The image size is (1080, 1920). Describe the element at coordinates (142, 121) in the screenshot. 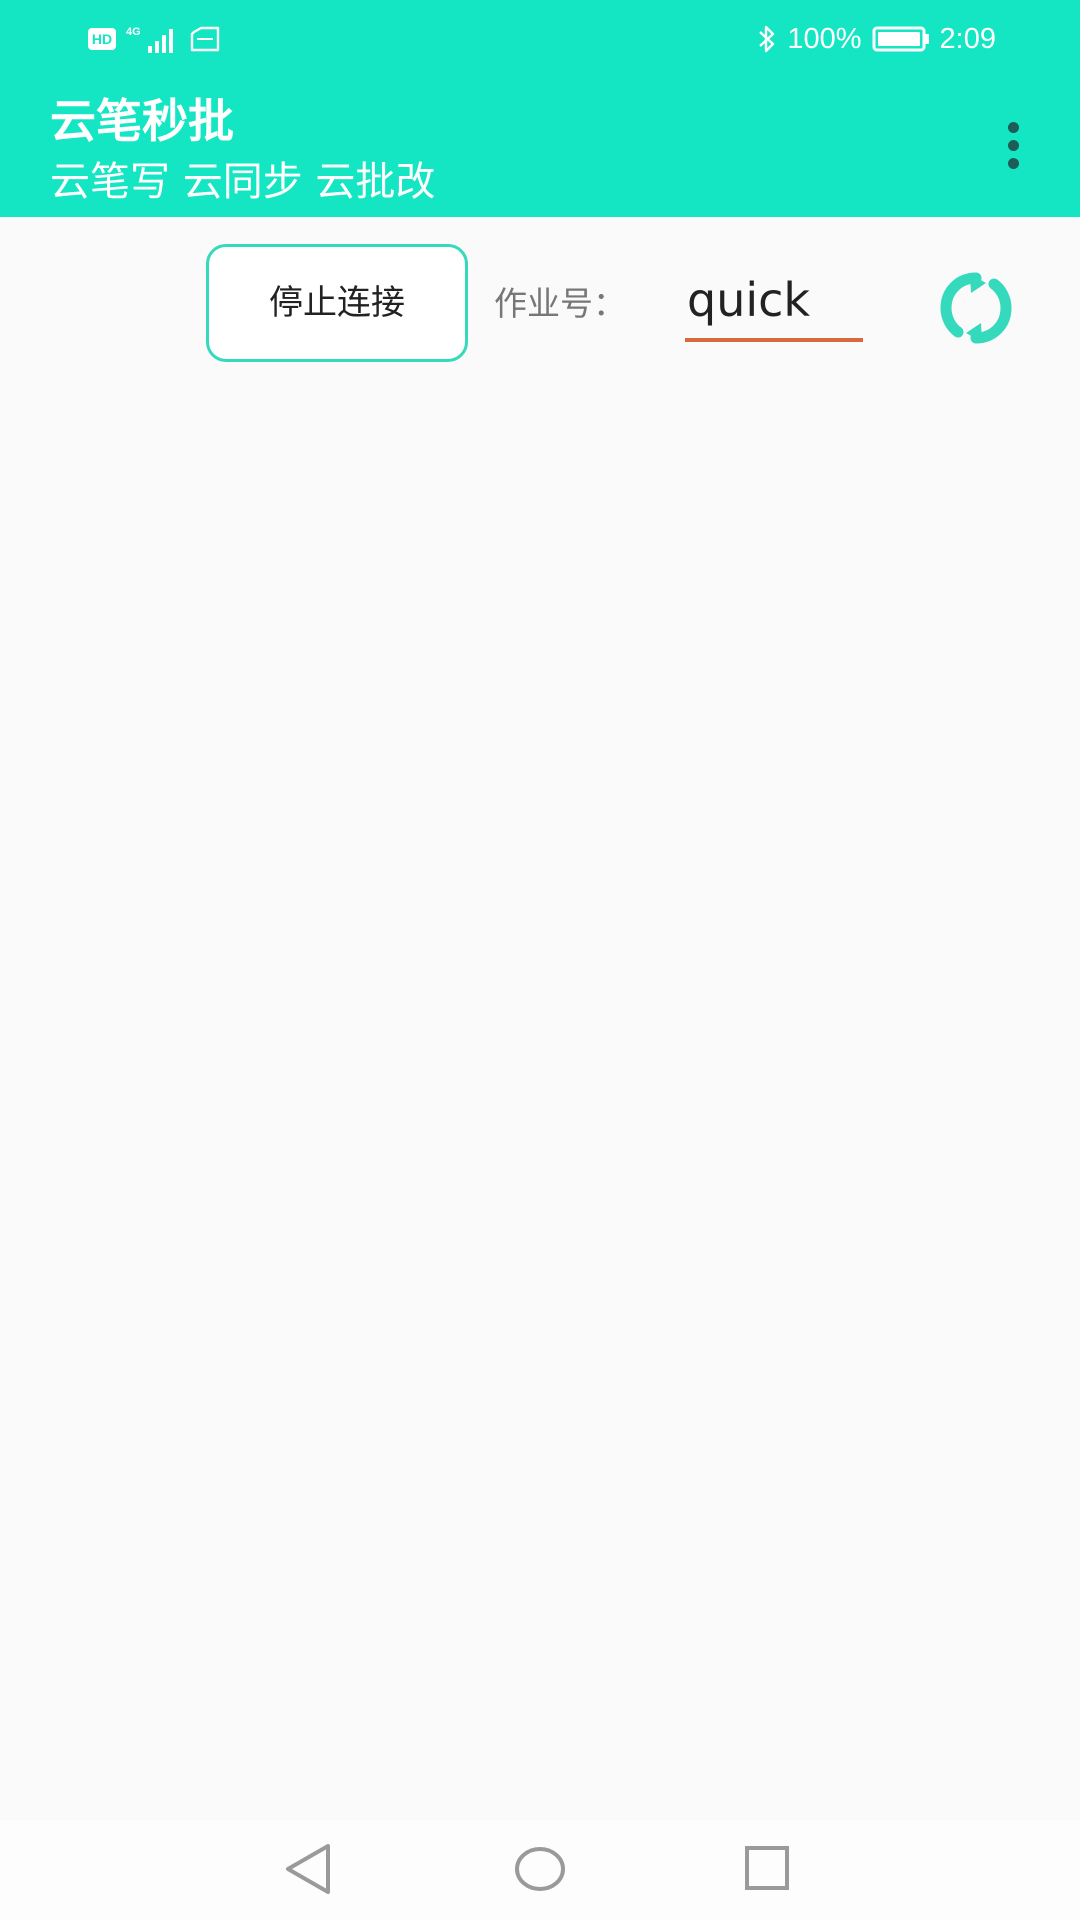

I see `app-title: 云笔秒批` at that location.